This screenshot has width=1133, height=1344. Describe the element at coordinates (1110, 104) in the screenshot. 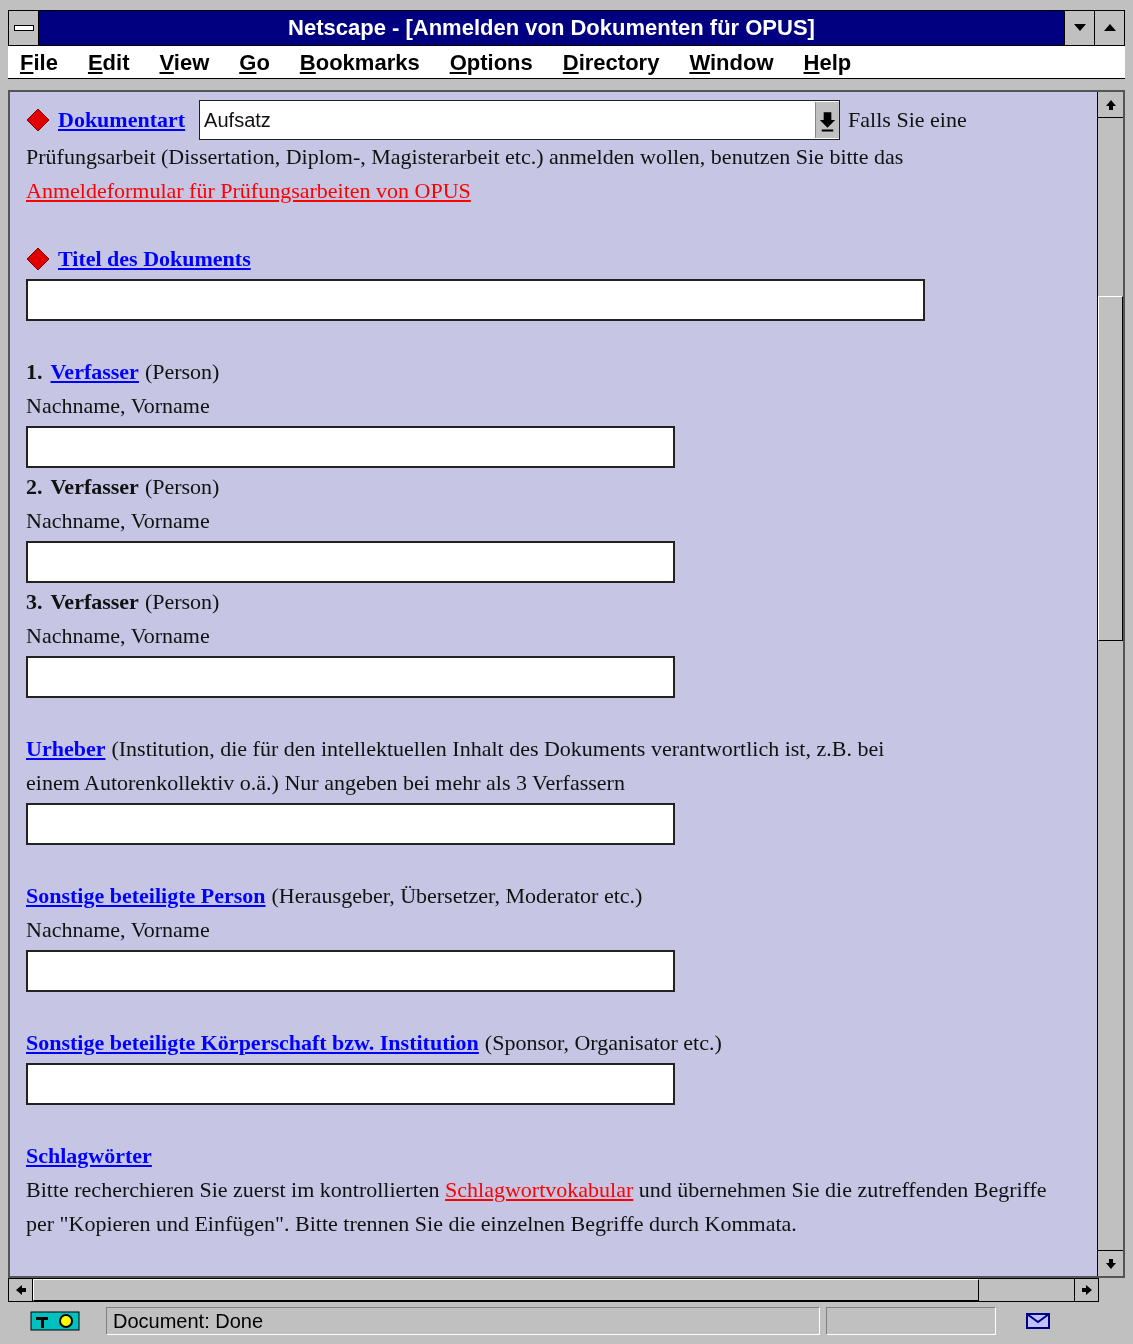

I see `scroll-up-icon` at that location.